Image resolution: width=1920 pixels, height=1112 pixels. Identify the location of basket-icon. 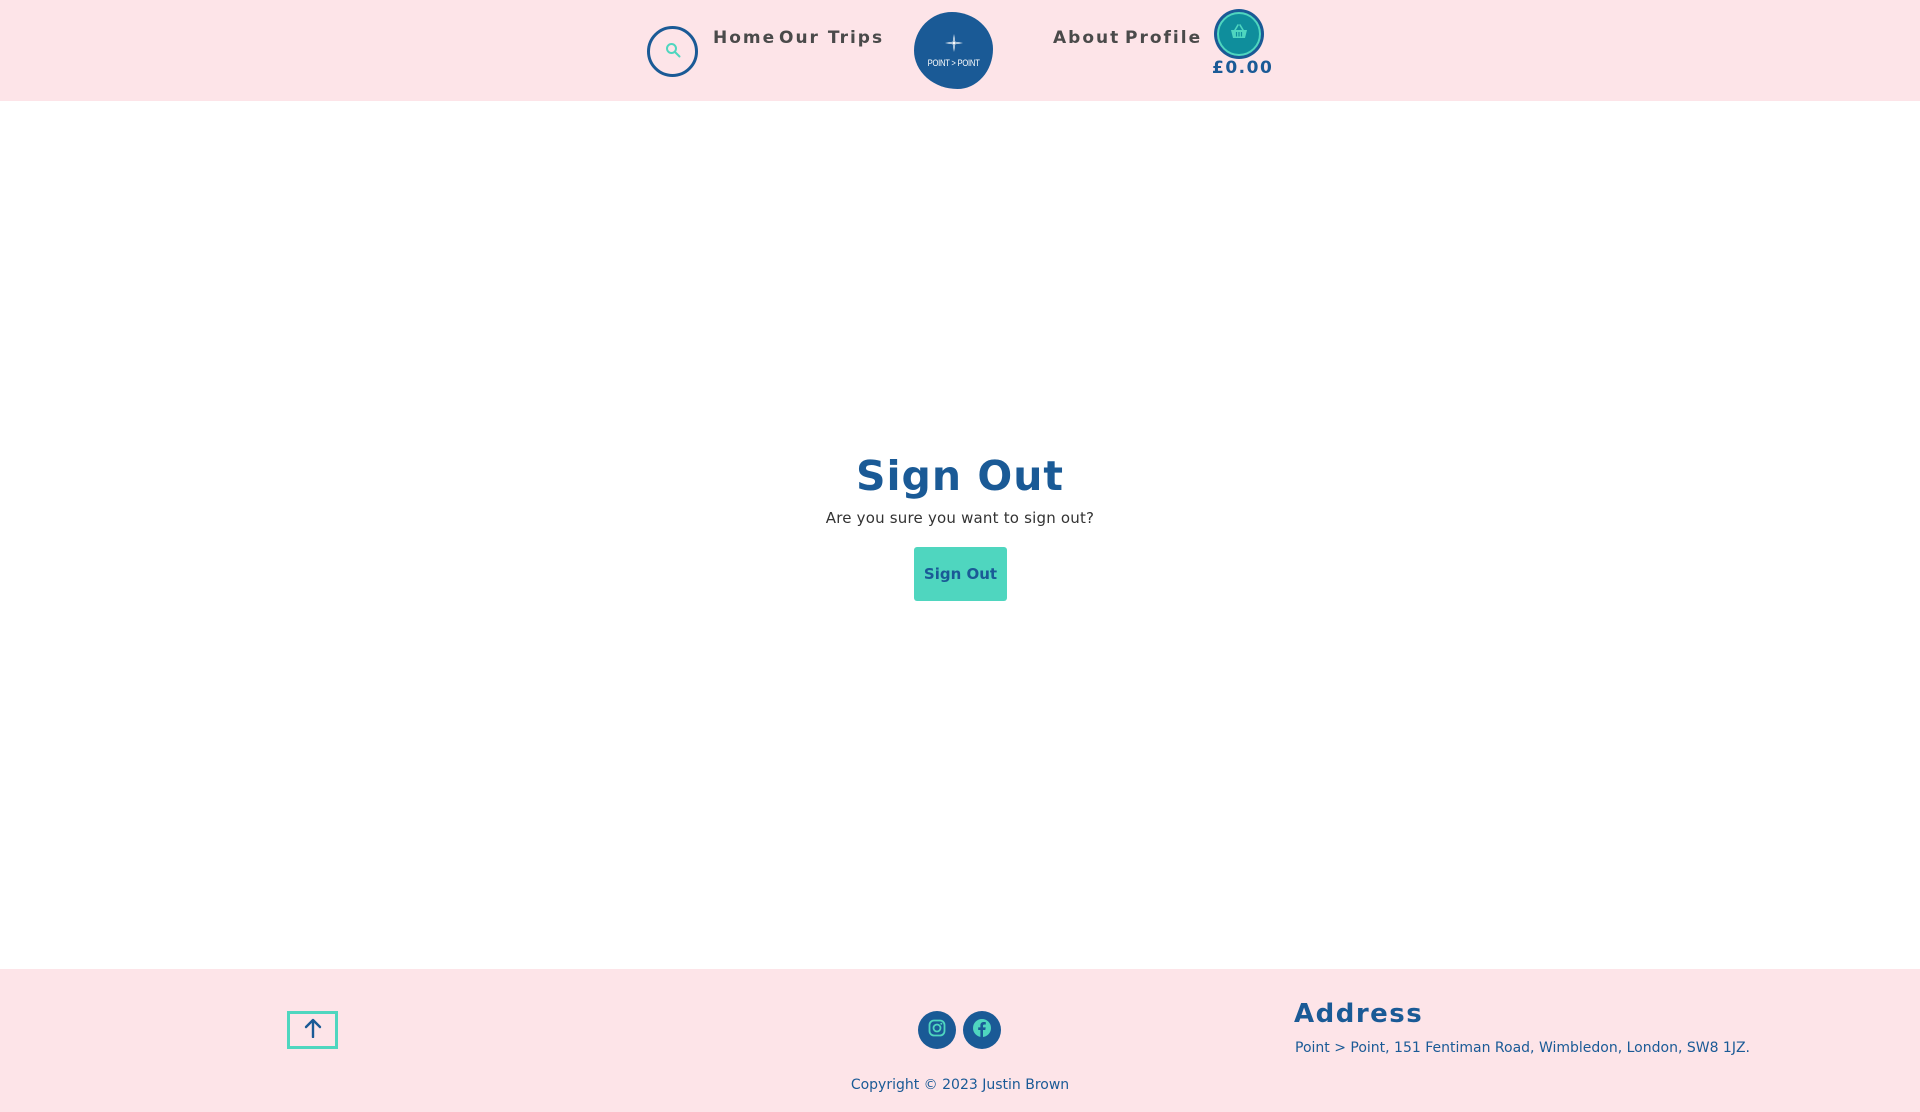
(1239, 34).